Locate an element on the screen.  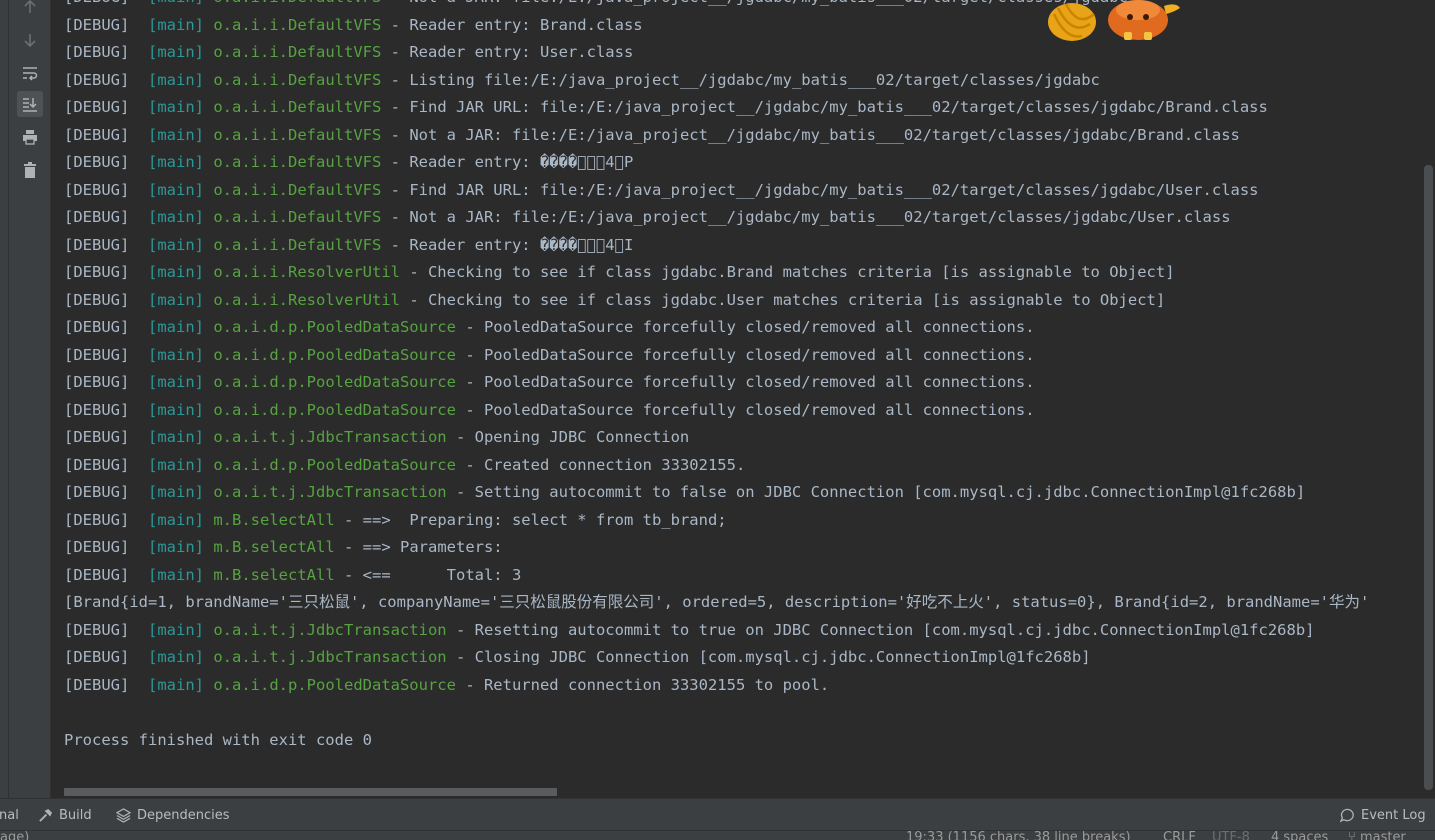
terminal-tab-label: nal is located at coordinates (9, 815).